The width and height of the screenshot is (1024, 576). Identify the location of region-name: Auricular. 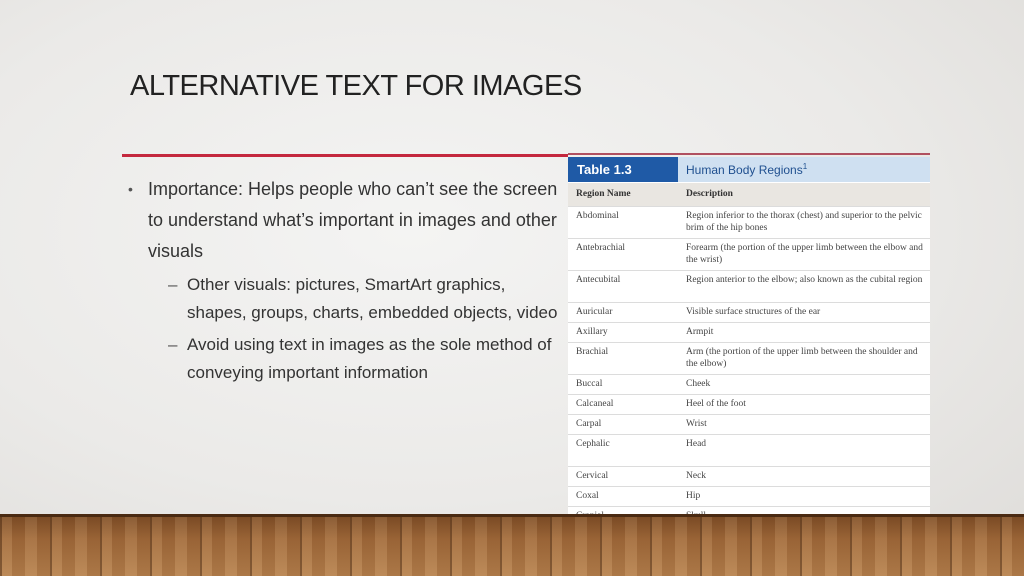
(594, 312).